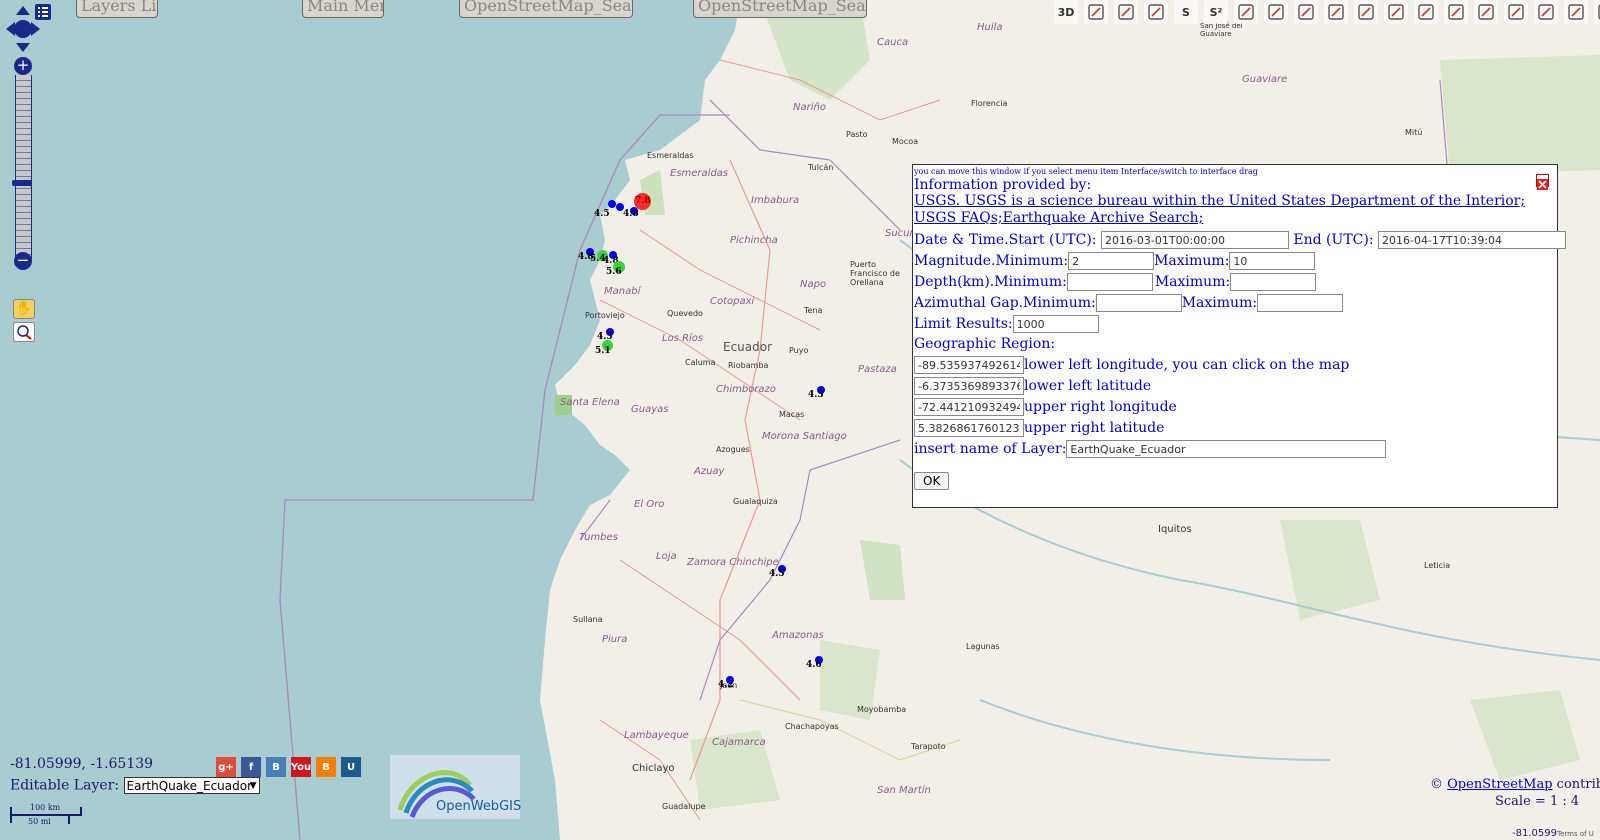 The width and height of the screenshot is (1600, 840). I want to click on map-label-azogues: Azogues, so click(733, 449).